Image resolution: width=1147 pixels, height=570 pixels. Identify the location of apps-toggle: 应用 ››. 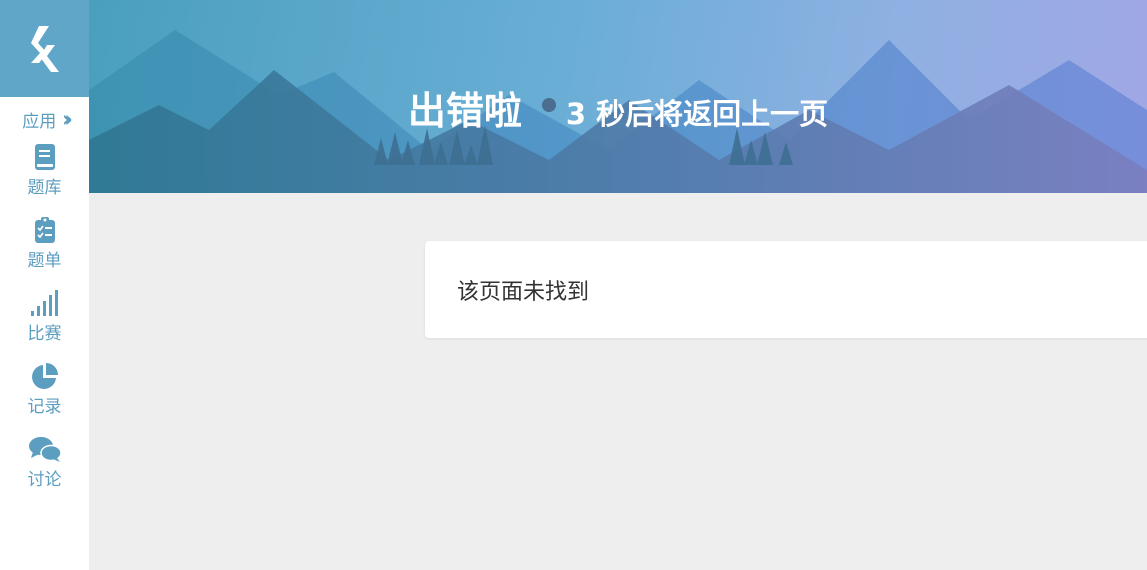
(44, 119).